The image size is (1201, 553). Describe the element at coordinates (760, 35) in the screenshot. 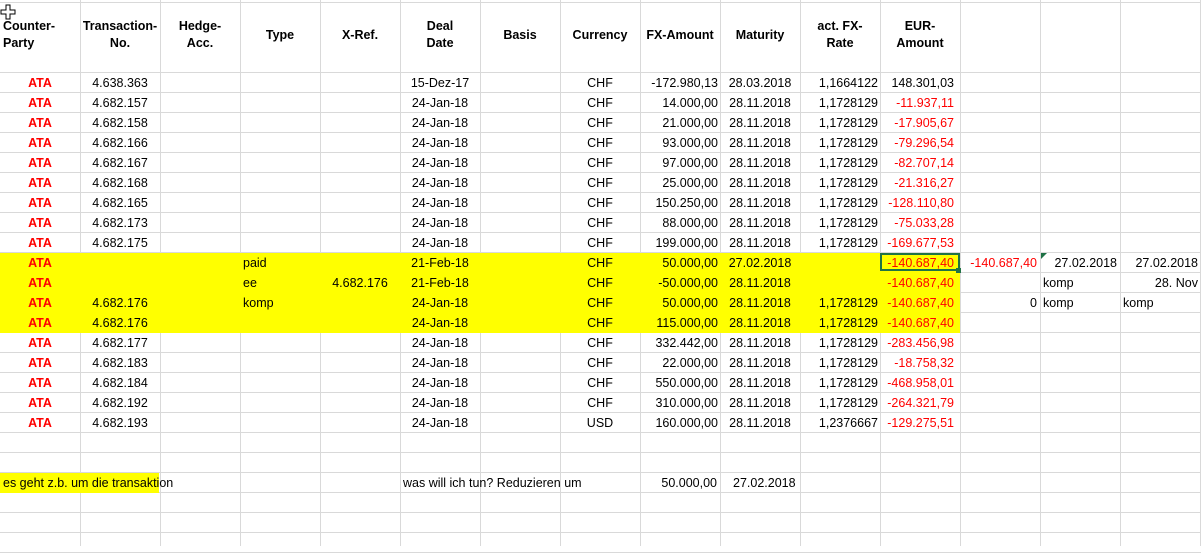

I see `header-maturity: Maturity` at that location.